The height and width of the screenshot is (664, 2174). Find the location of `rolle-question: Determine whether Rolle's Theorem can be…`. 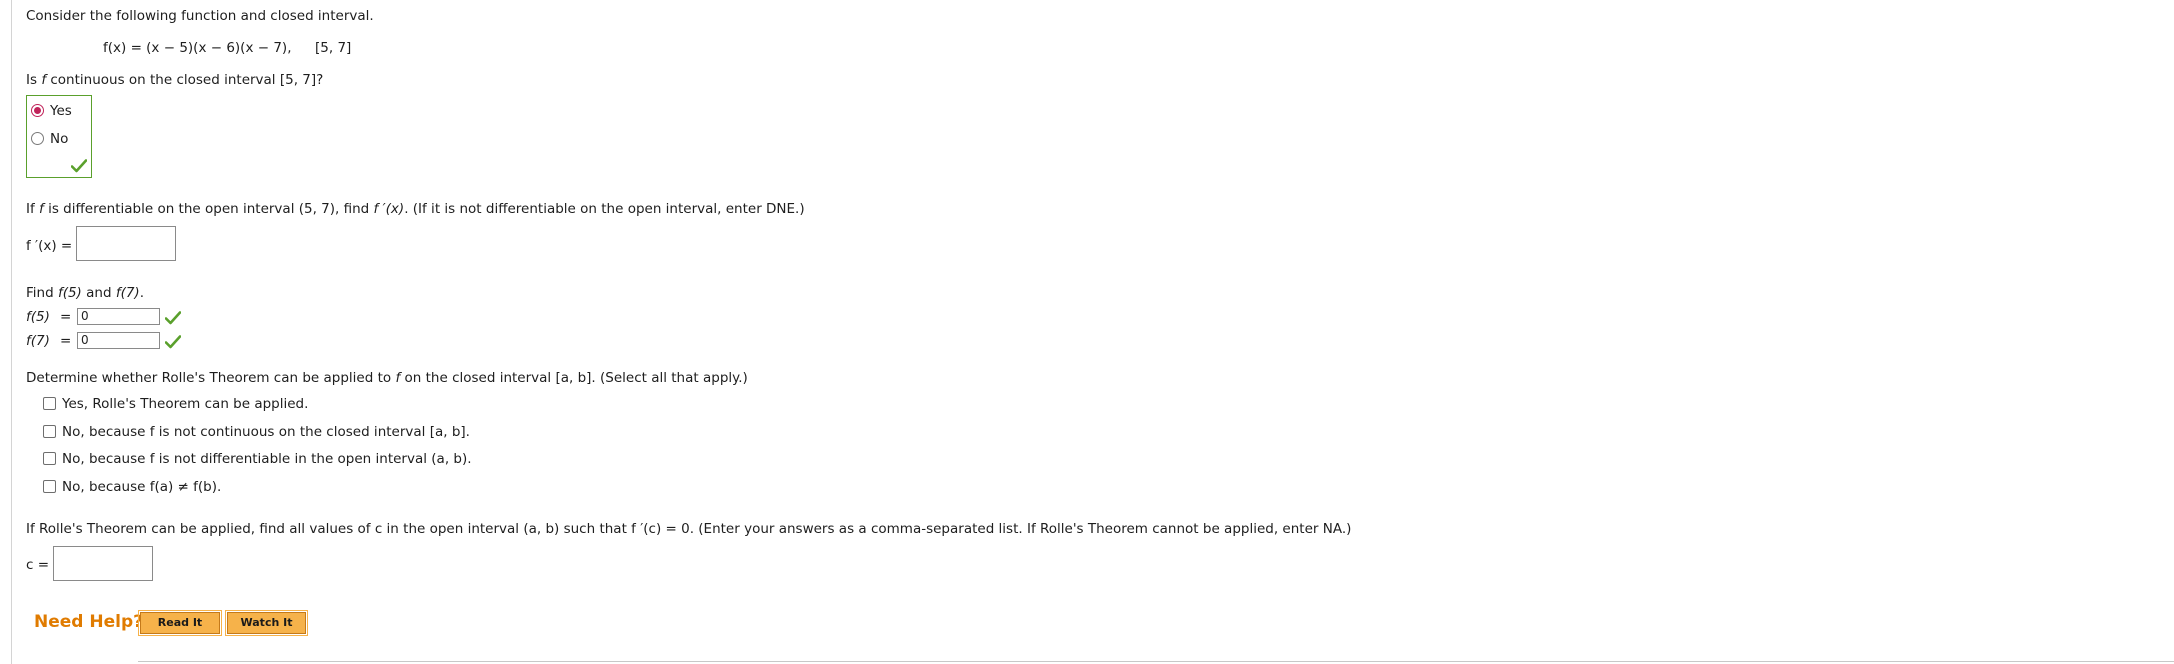

rolle-question: Determine whether Rolle's Theorem can be… is located at coordinates (387, 378).